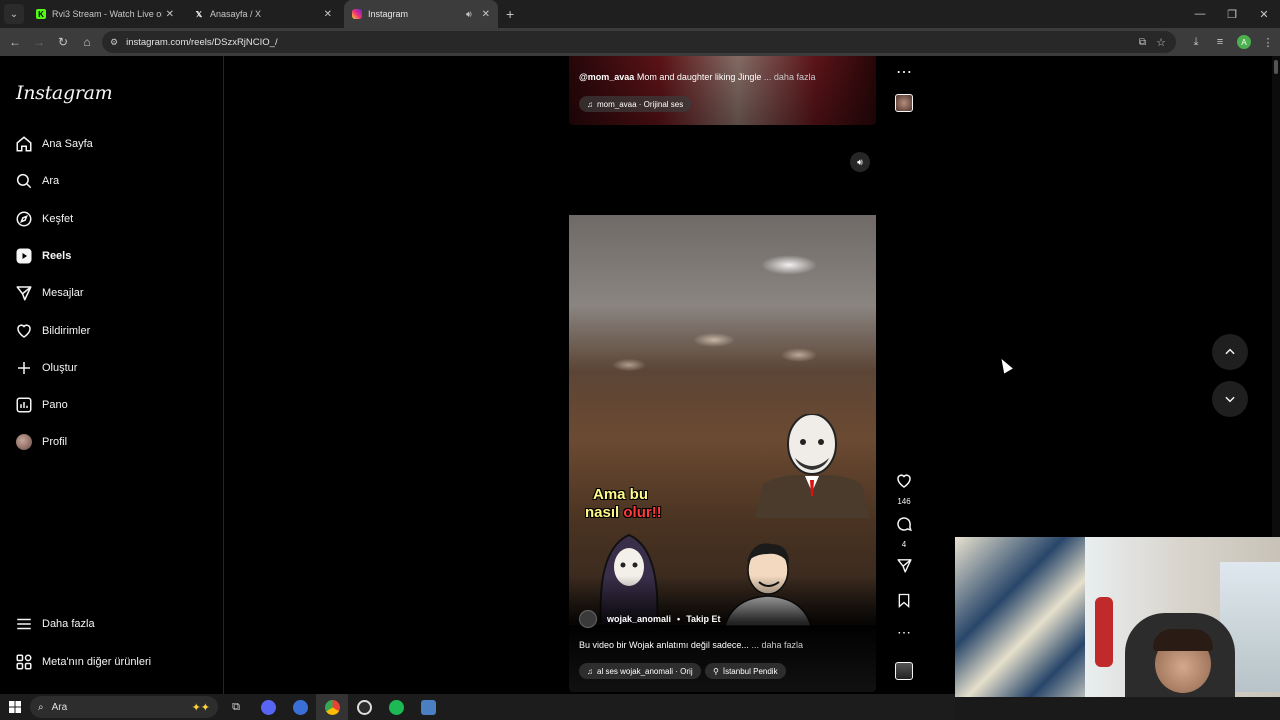 Image resolution: width=1280 pixels, height=720 pixels. I want to click on previous-reel-audio-thumb, so click(904, 103).